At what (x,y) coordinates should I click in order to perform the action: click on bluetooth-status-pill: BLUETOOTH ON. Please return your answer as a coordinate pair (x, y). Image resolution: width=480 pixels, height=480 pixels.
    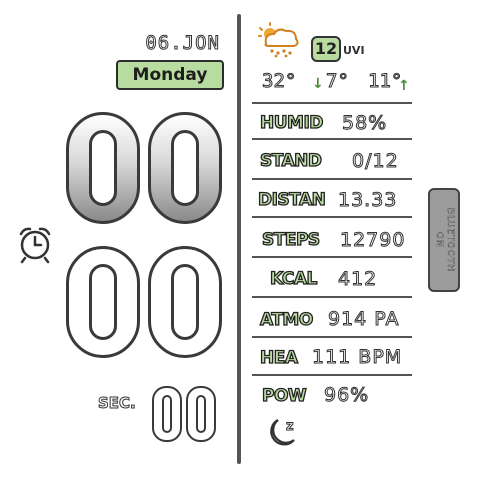
    Looking at the image, I should click on (444, 240).